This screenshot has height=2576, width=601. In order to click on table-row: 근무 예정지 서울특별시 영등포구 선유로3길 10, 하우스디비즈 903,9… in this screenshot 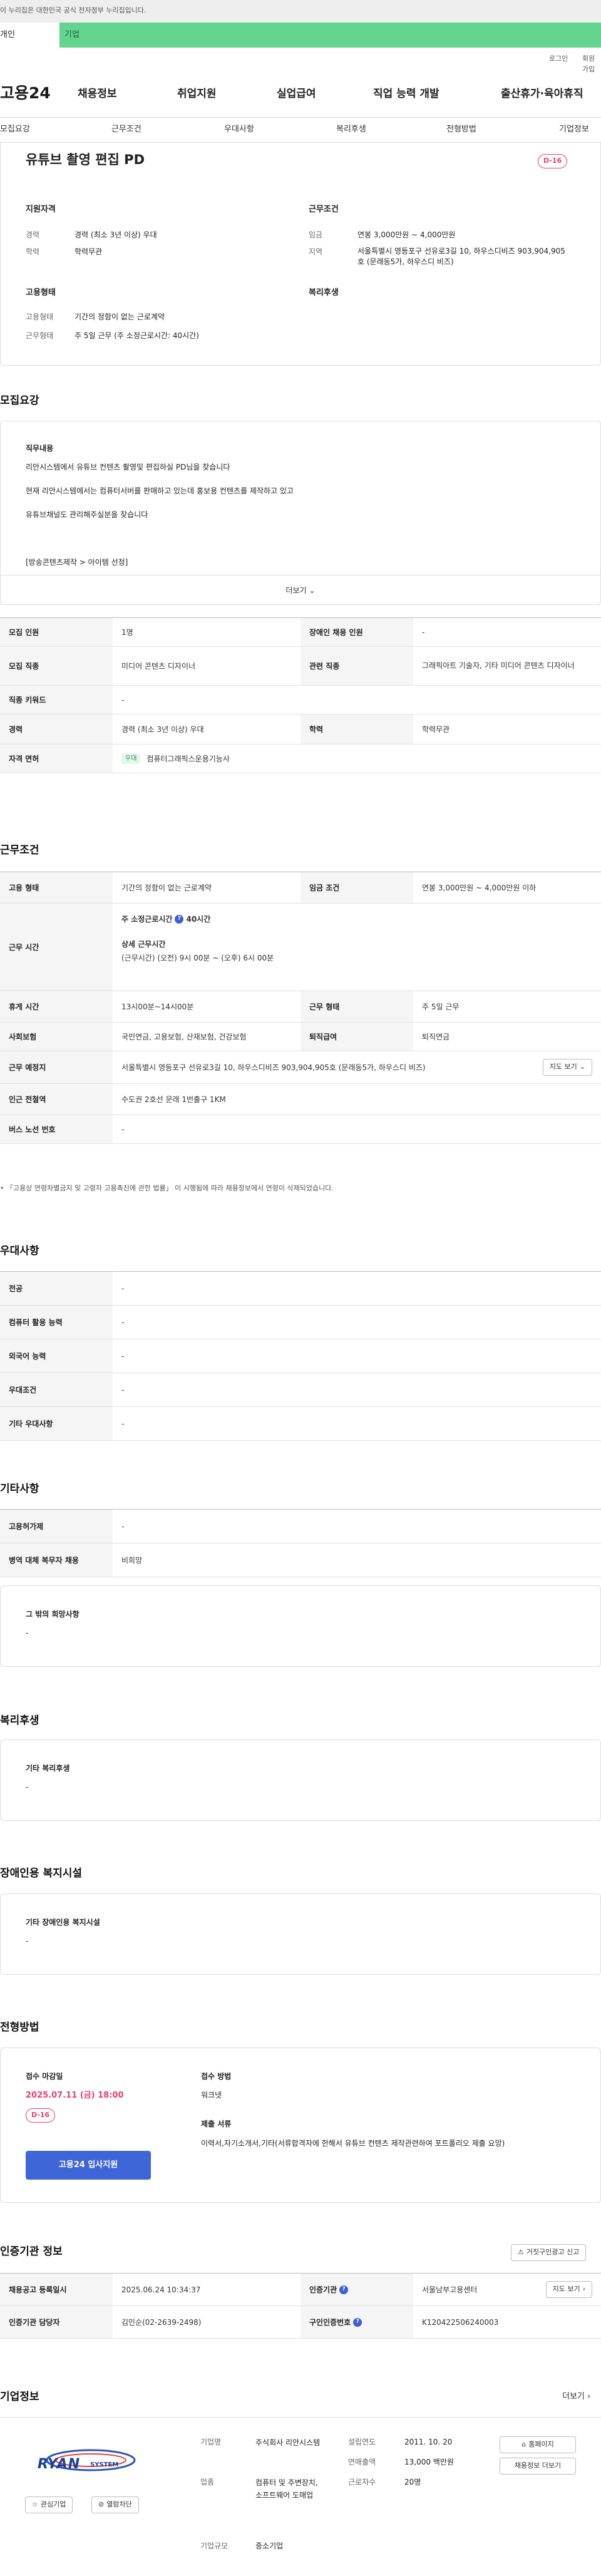, I will do `click(300, 1067)`.